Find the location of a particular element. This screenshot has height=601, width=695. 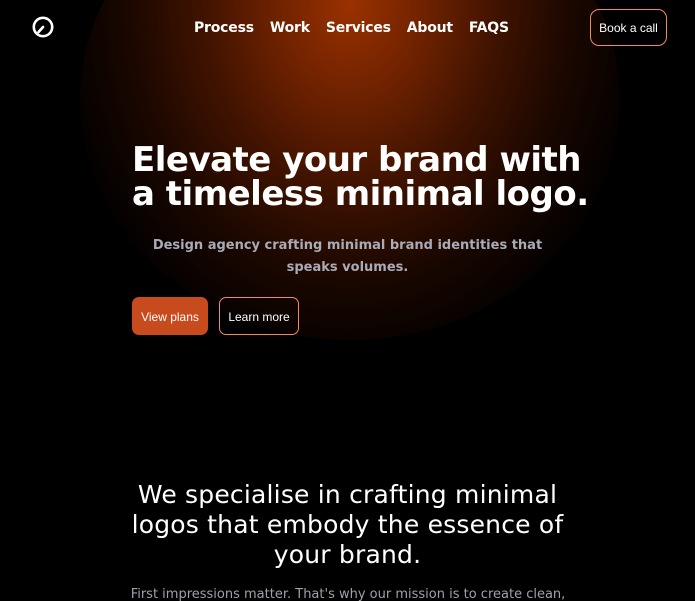

nav-process-link: Process is located at coordinates (224, 28).